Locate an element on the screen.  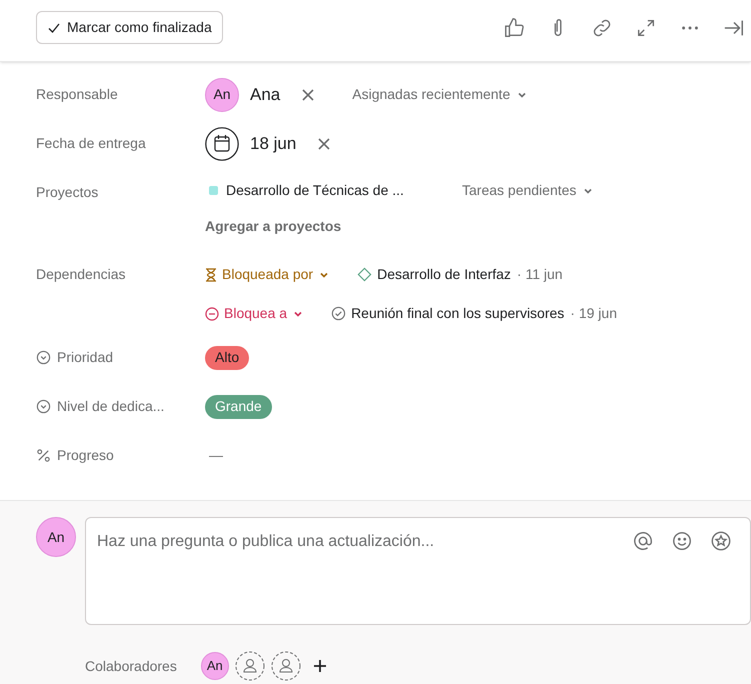
add-icon is located at coordinates (319, 666).